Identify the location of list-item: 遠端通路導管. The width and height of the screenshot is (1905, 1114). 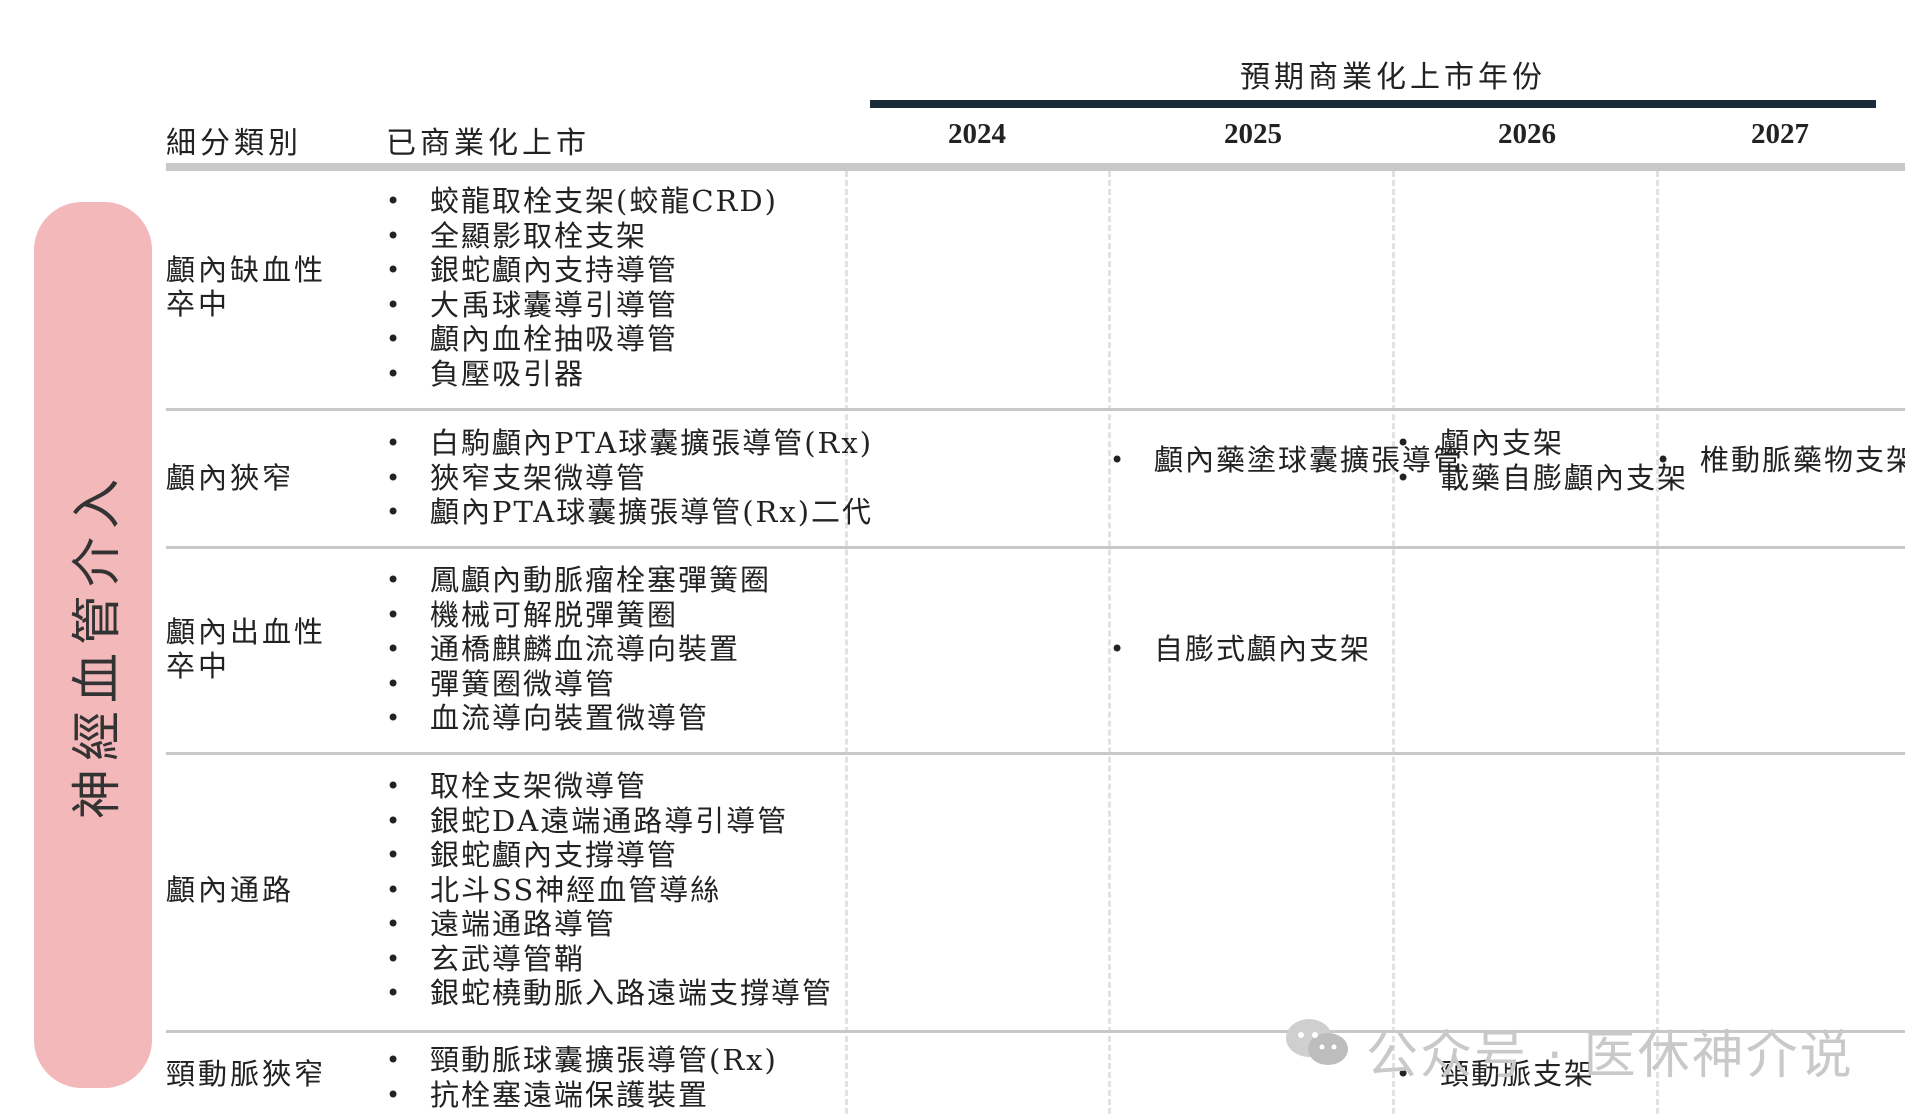
(609, 924).